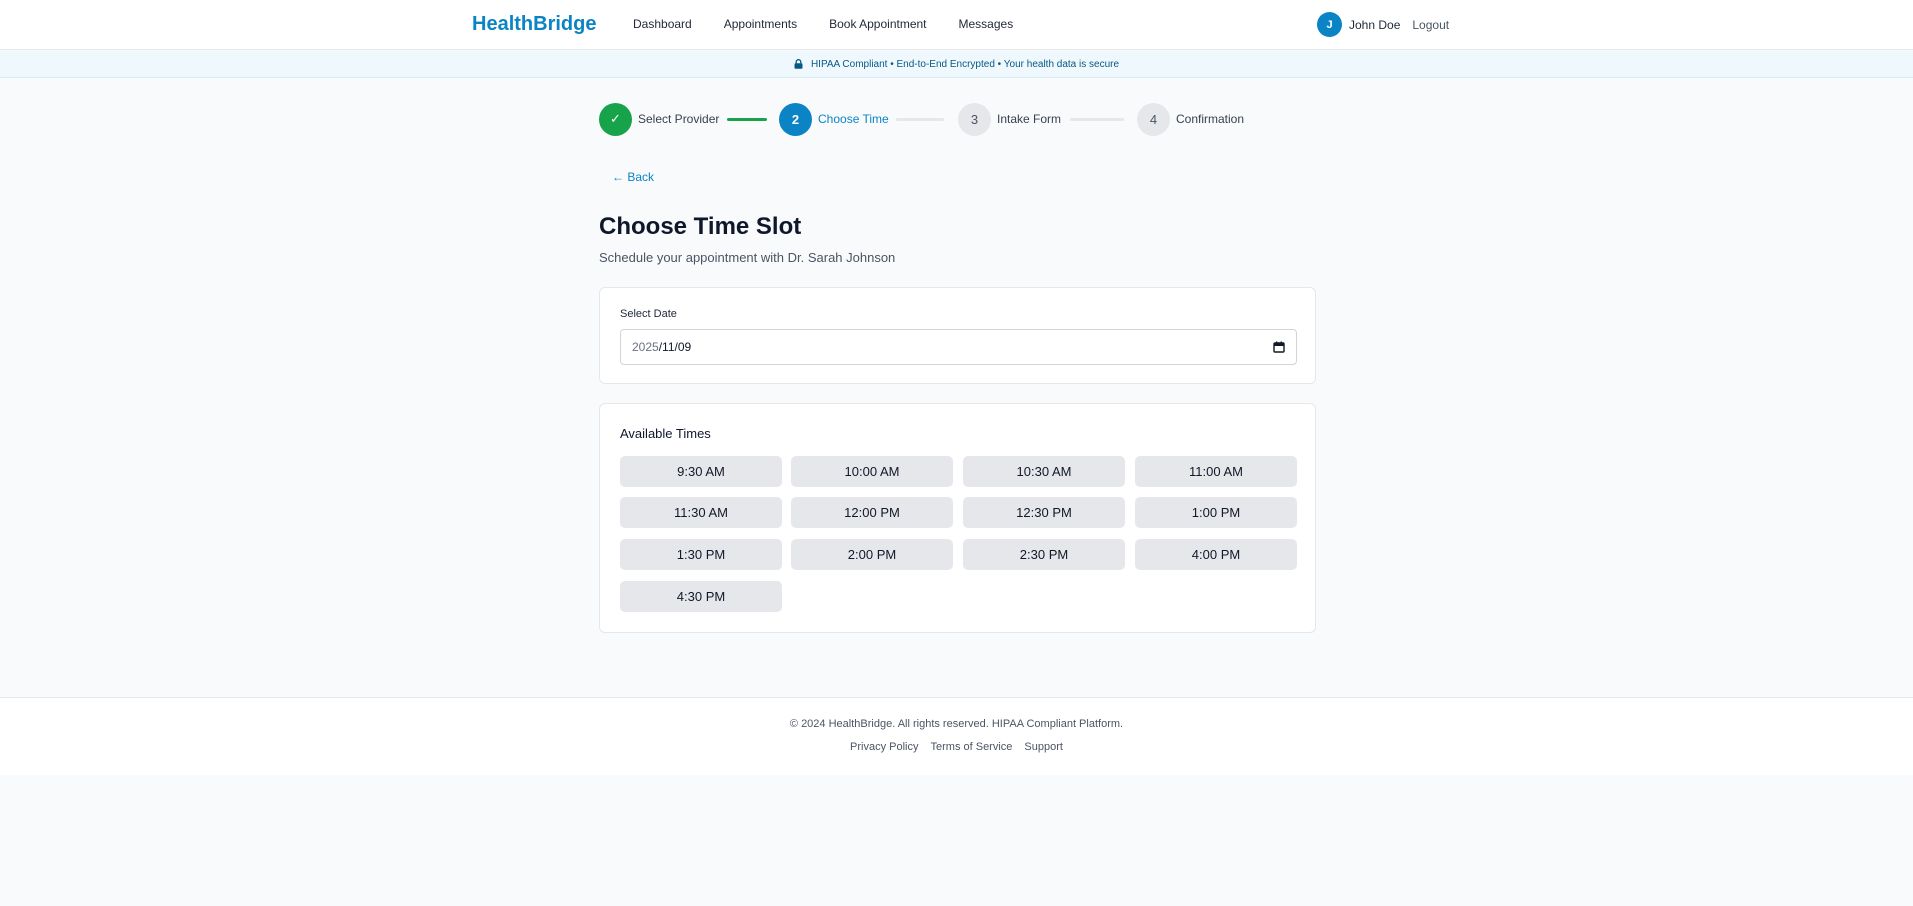 This screenshot has height=906, width=1913. Describe the element at coordinates (972, 747) in the screenshot. I see `footer-link-terms-of-service: Terms of Service` at that location.